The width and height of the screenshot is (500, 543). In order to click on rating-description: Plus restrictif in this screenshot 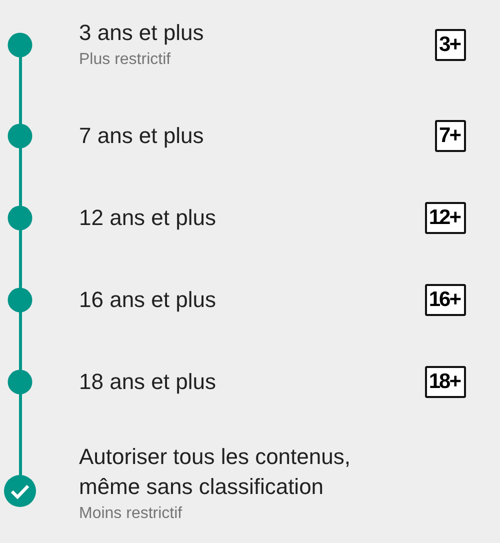, I will do `click(125, 60)`.